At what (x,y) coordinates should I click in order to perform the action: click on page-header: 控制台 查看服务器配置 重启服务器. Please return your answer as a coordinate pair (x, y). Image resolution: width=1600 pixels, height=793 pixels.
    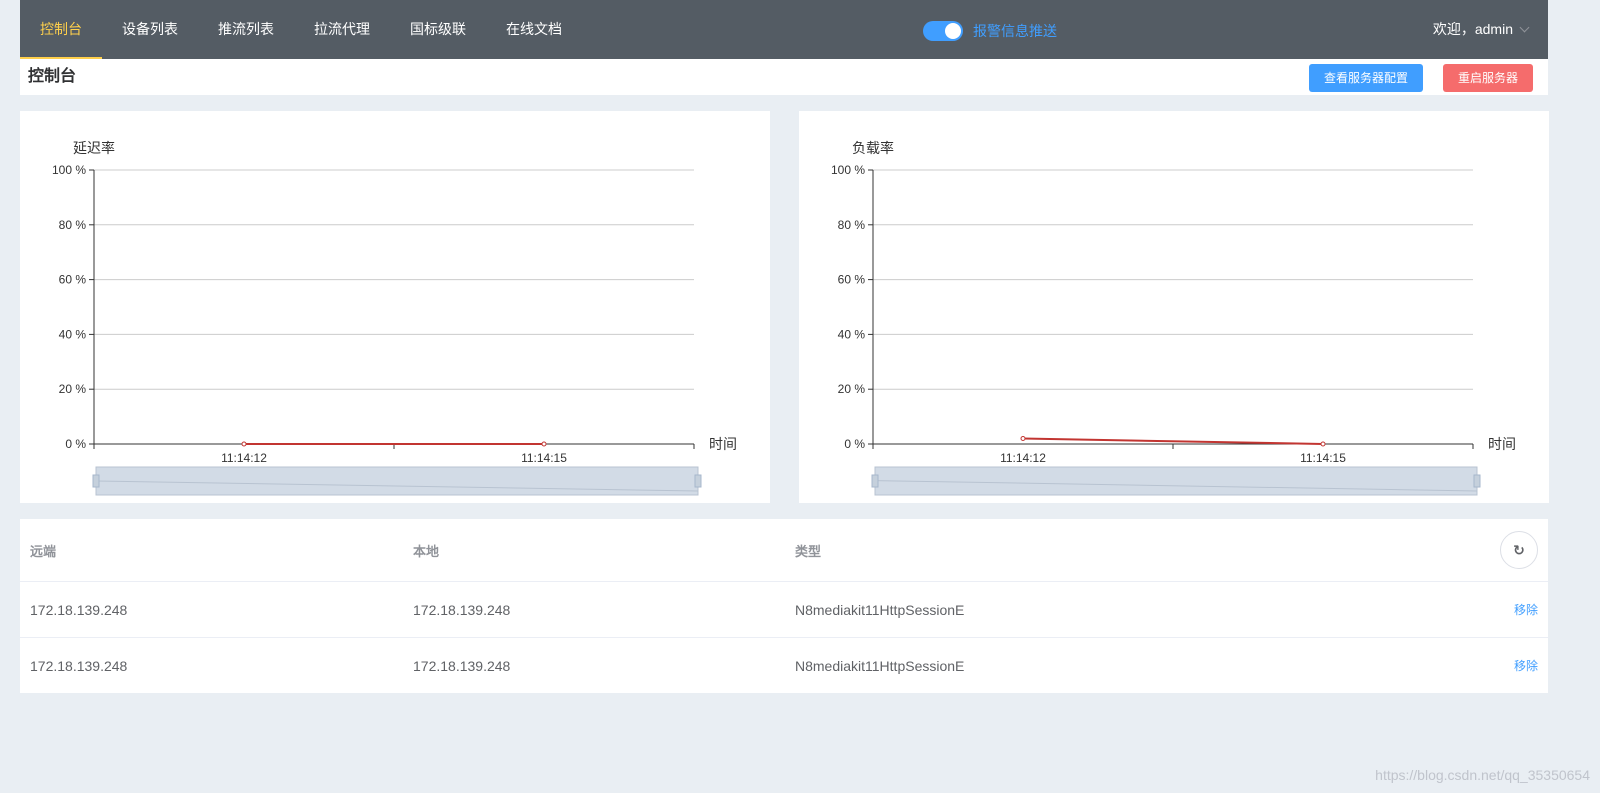
    Looking at the image, I should click on (784, 77).